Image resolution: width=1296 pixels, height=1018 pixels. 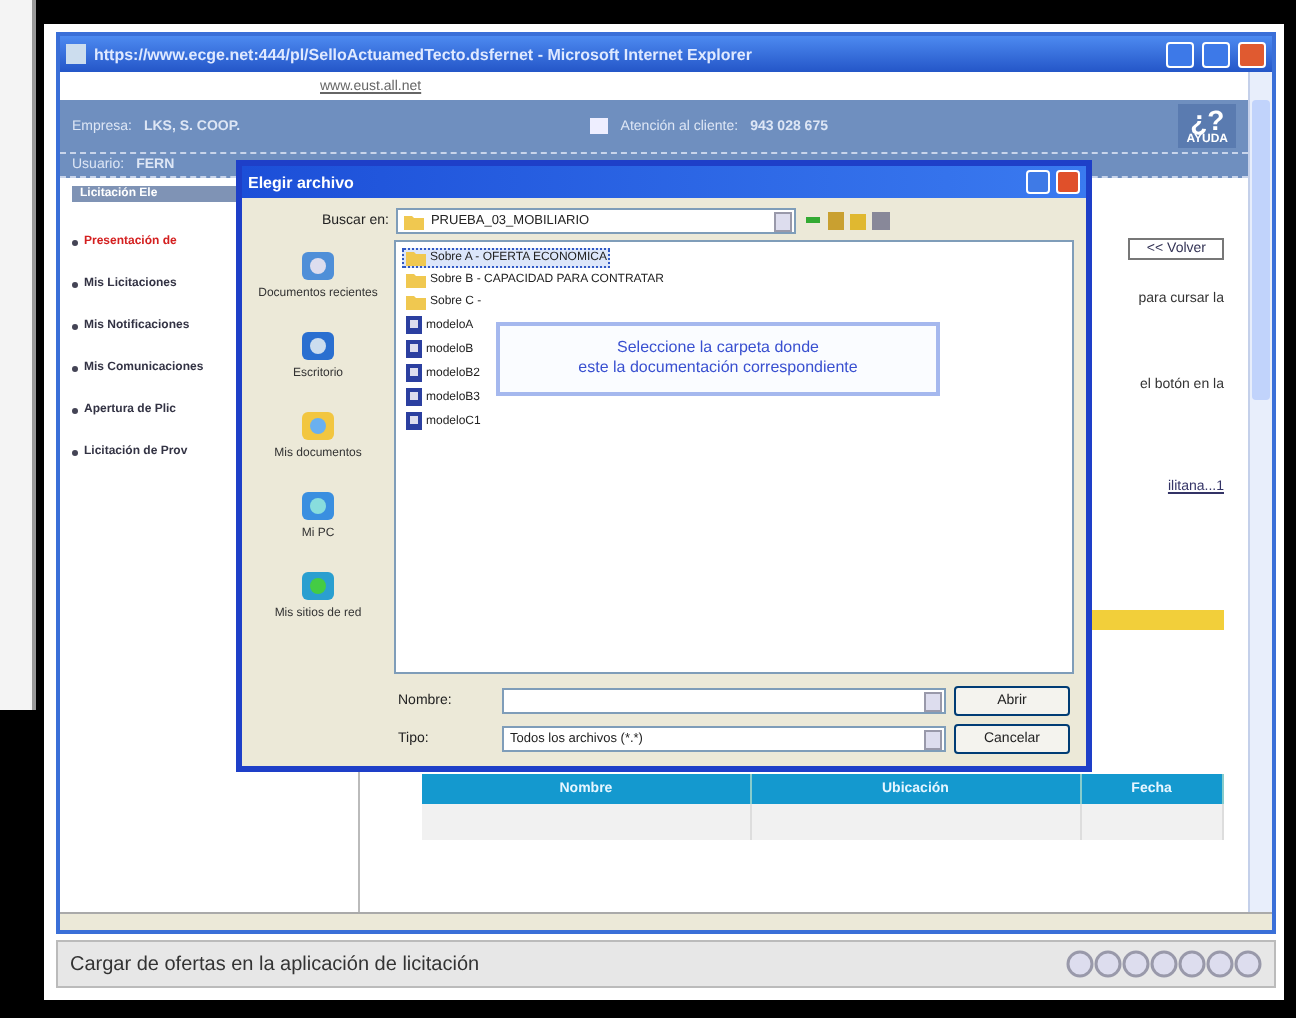 I want to click on maximize-button, so click(x=1216, y=54).